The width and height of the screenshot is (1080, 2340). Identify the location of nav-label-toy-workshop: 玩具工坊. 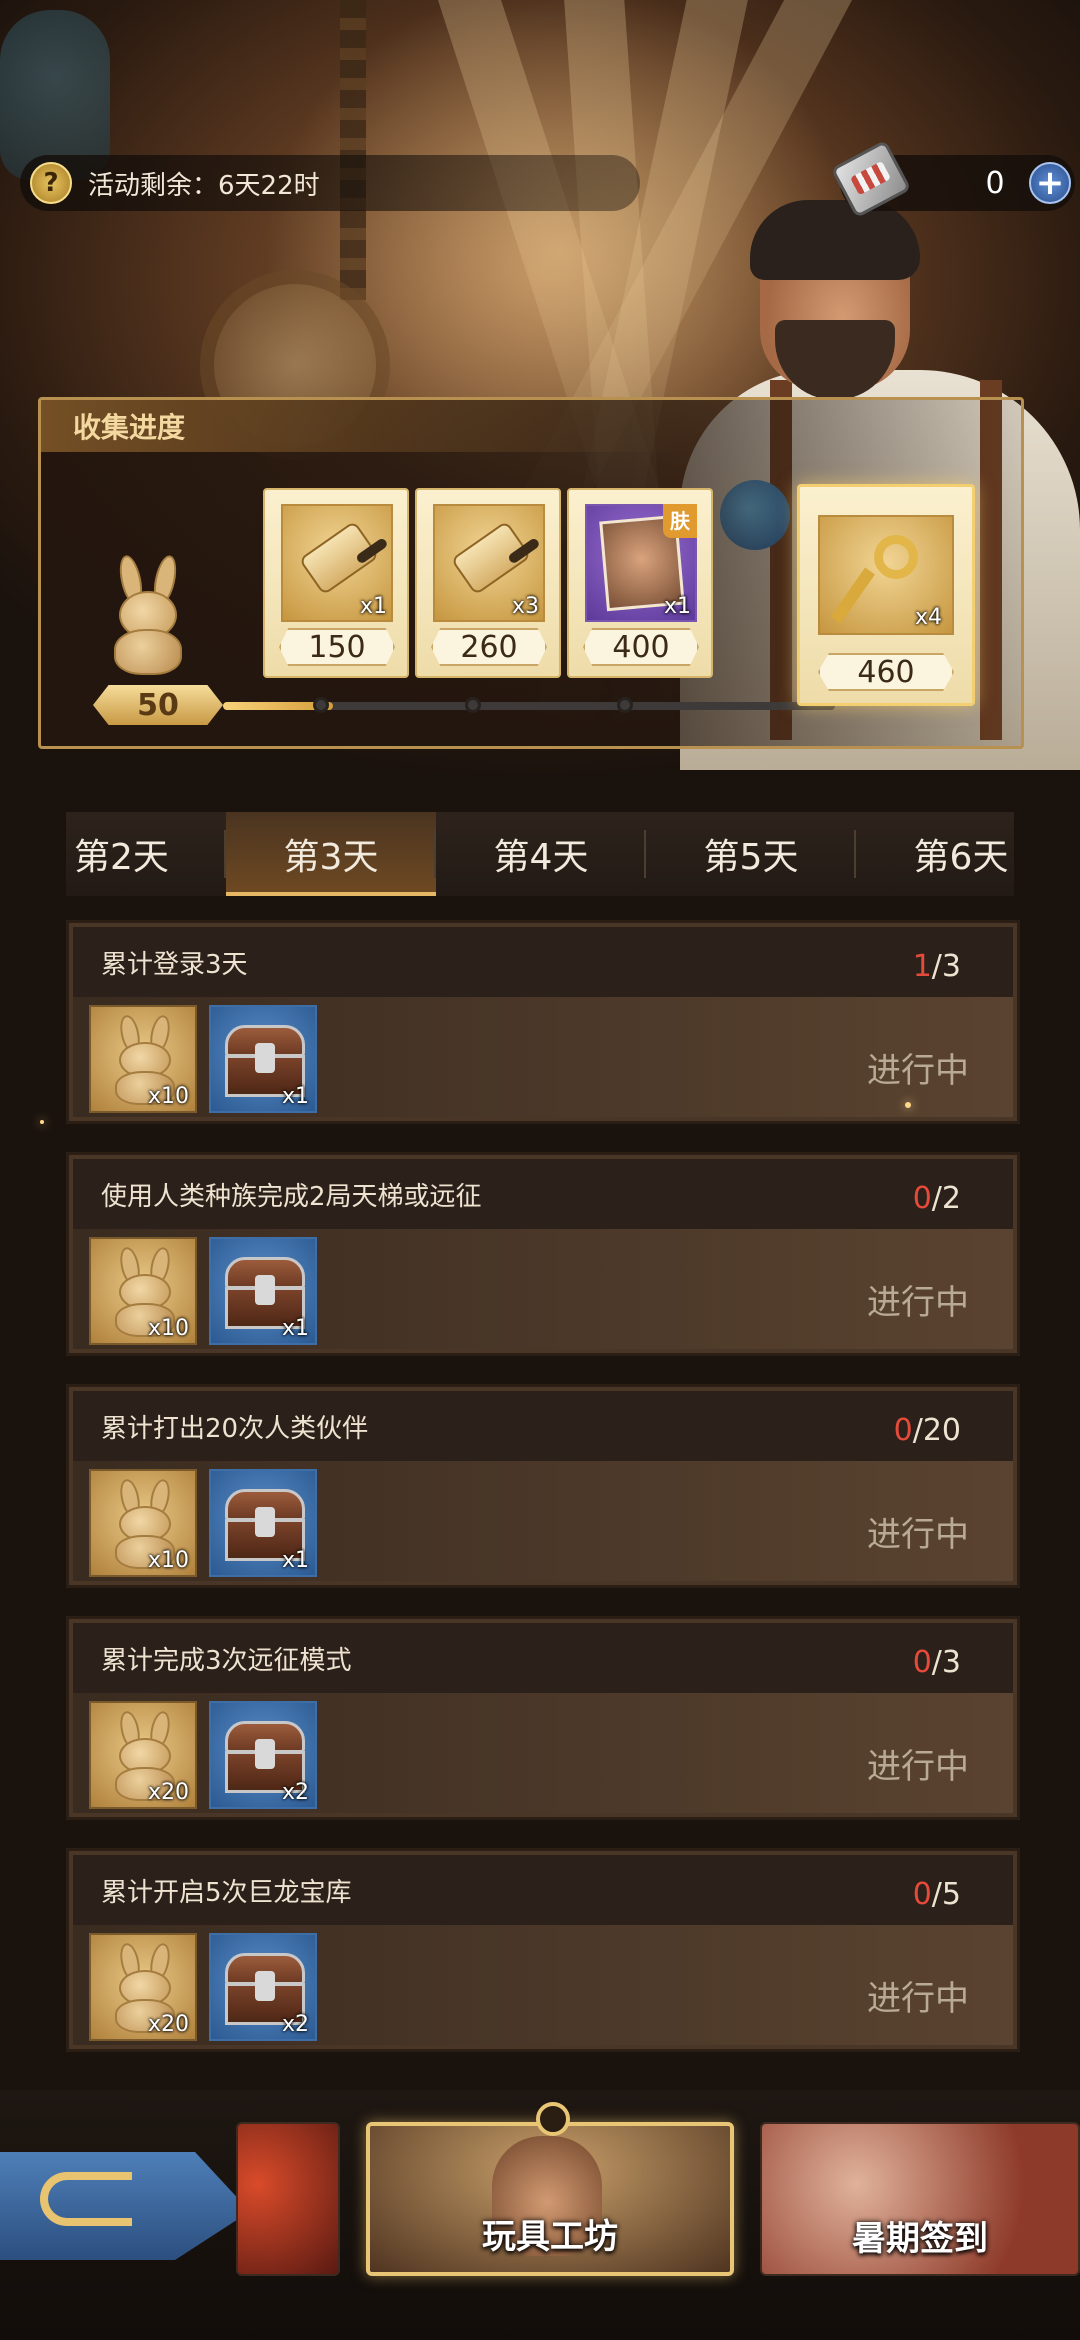
(550, 2237).